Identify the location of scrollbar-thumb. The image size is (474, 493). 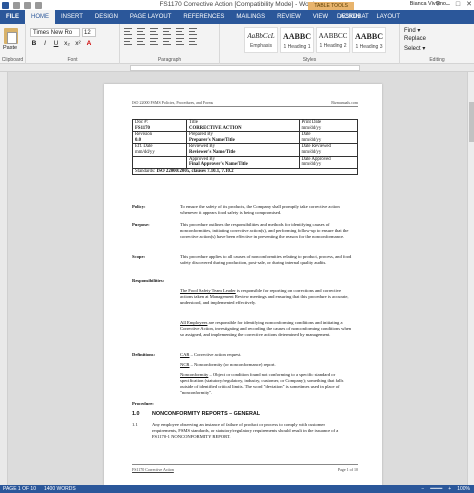
(471, 122).